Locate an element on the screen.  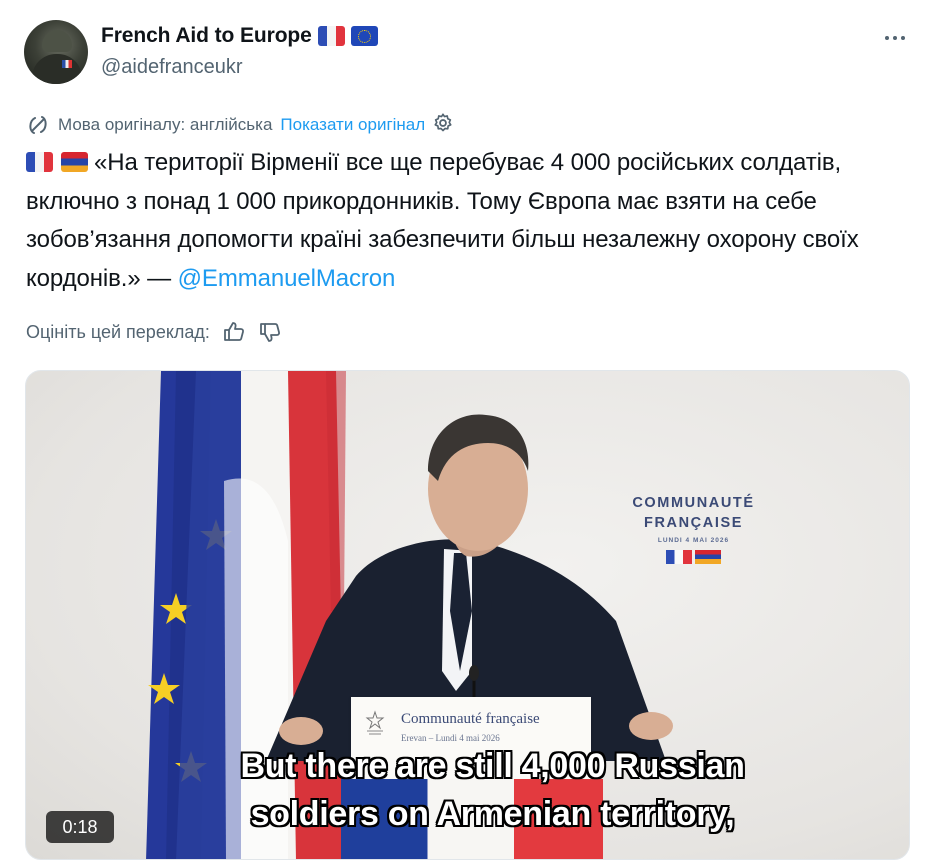
republic-emblem-icon is located at coordinates (375, 722).